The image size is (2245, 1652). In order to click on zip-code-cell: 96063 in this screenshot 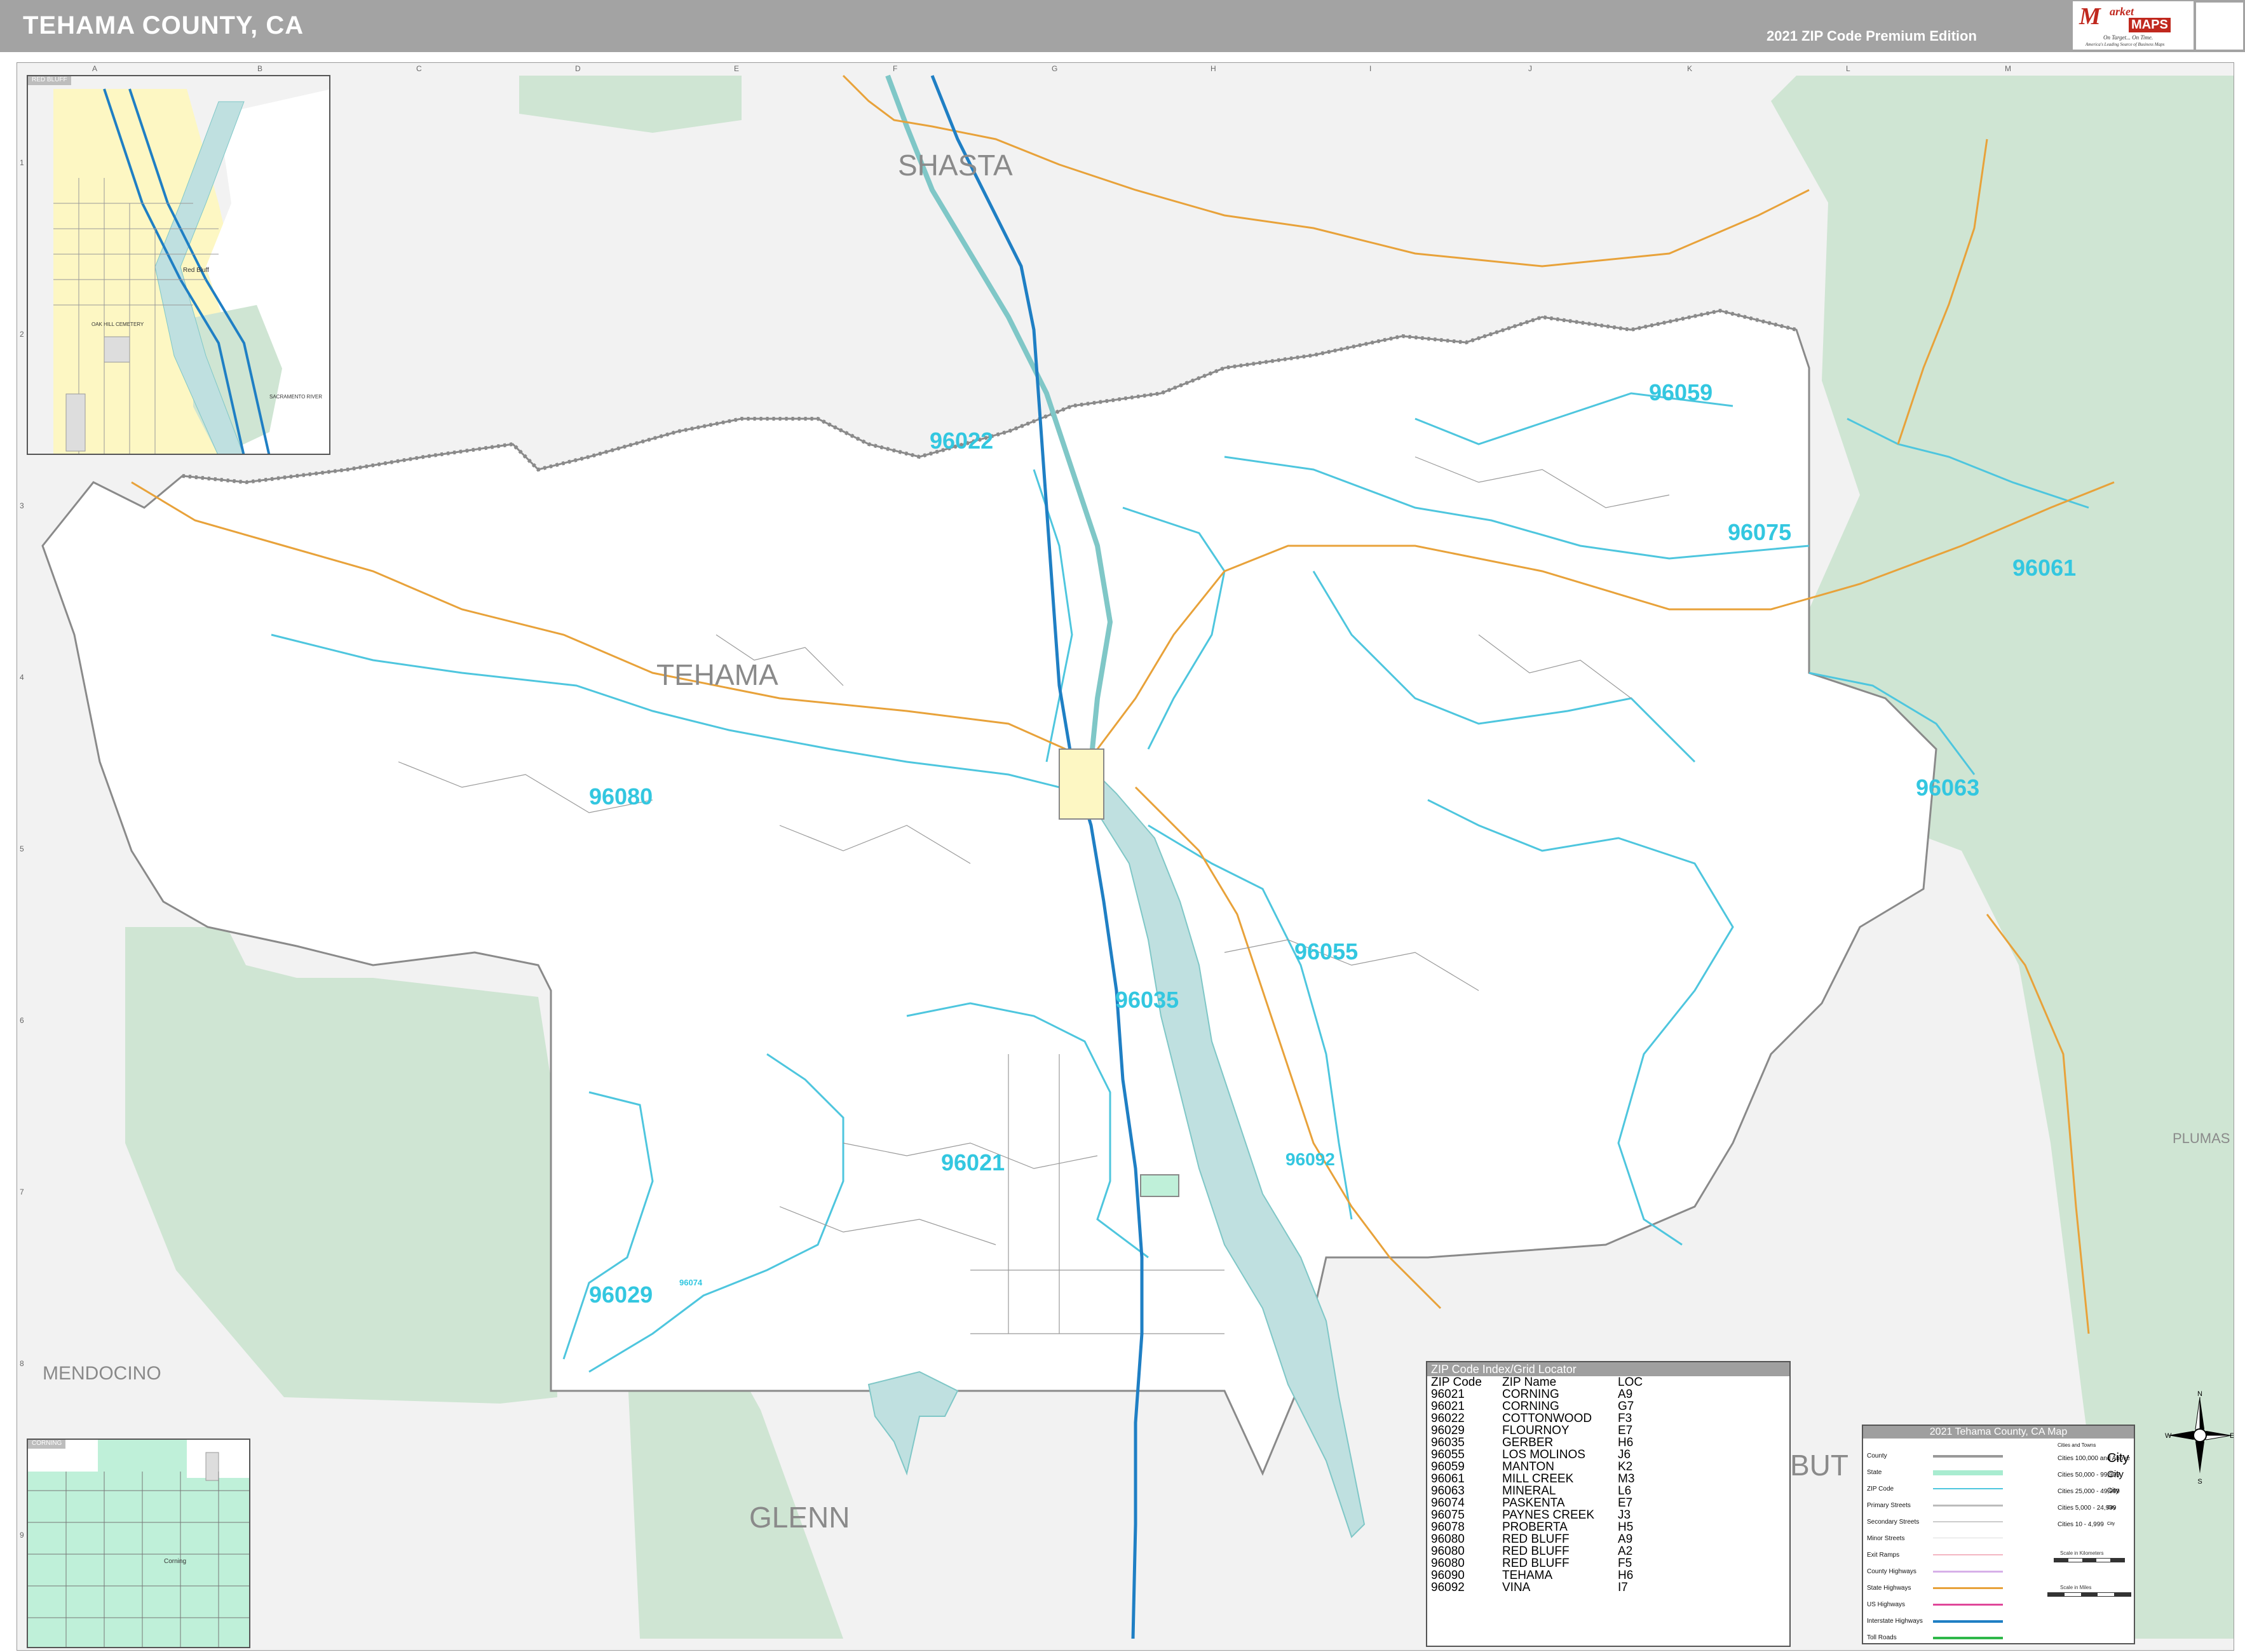, I will do `click(1448, 1491)`.